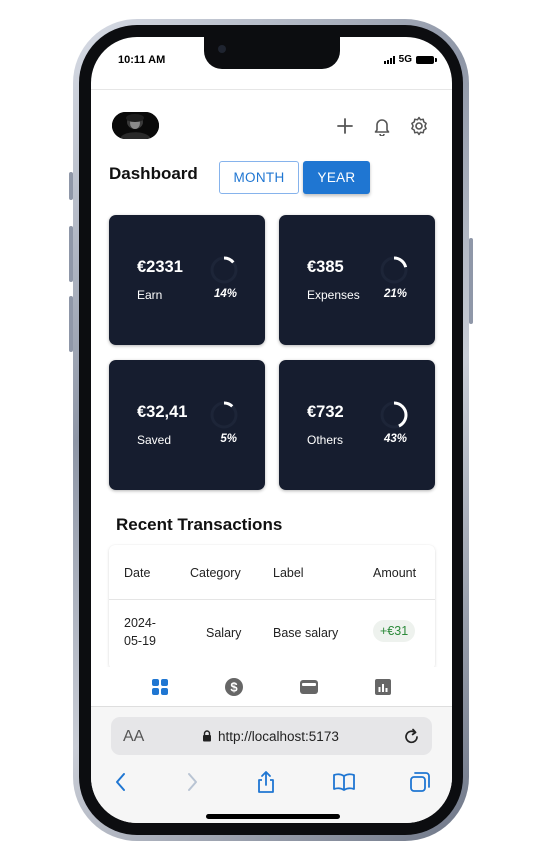 The image size is (537, 859). What do you see at coordinates (228, 439) in the screenshot?
I see `card-percent: 5%` at bounding box center [228, 439].